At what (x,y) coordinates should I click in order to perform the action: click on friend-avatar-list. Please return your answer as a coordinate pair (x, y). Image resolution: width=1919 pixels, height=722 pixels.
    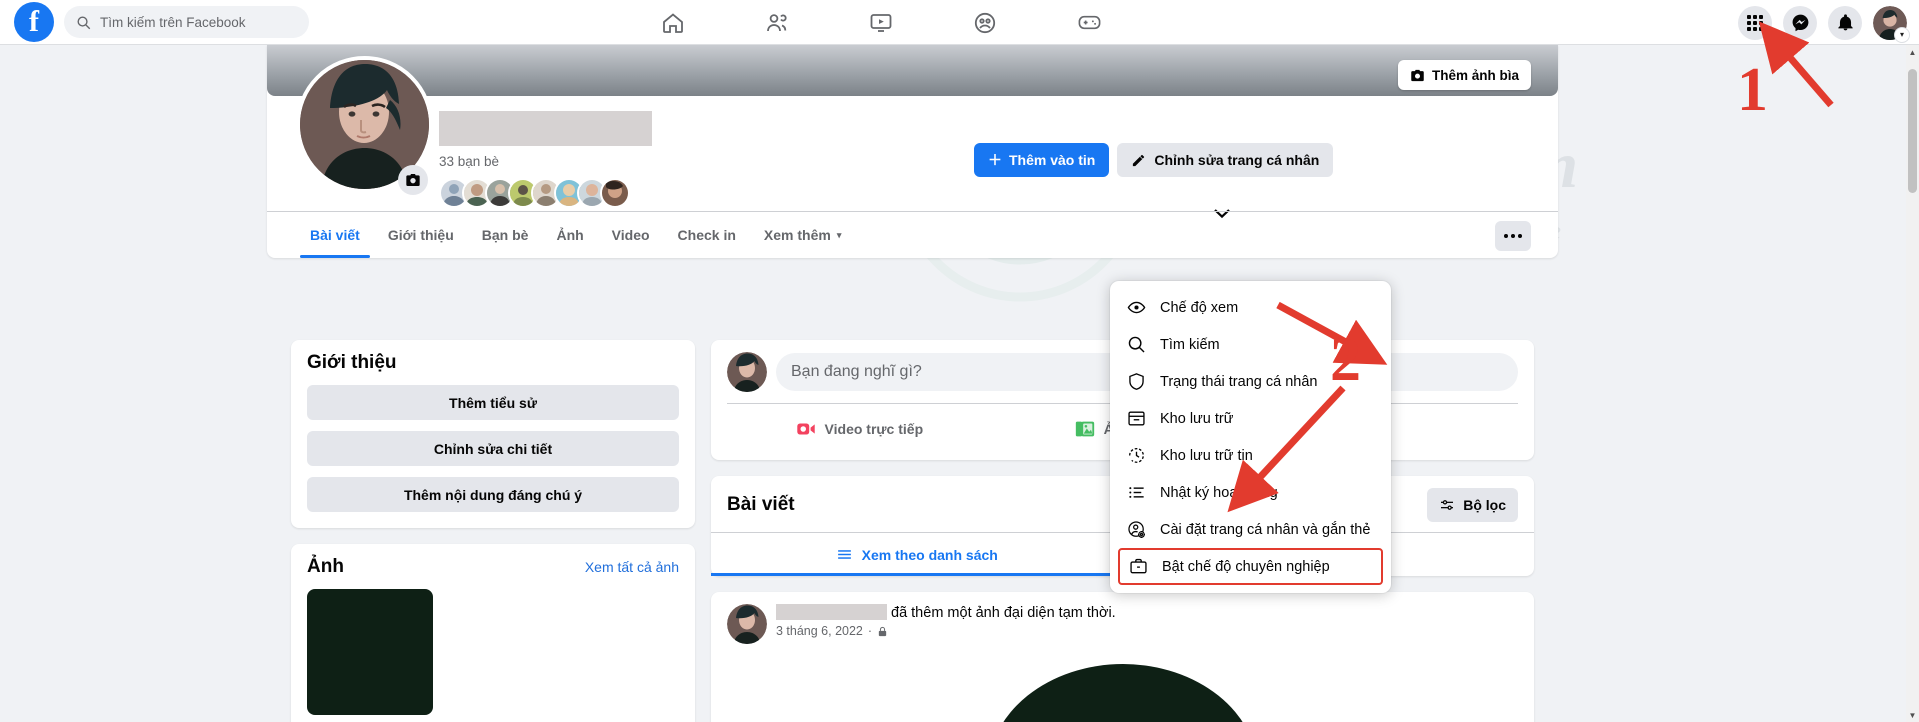
    Looking at the image, I should click on (545, 193).